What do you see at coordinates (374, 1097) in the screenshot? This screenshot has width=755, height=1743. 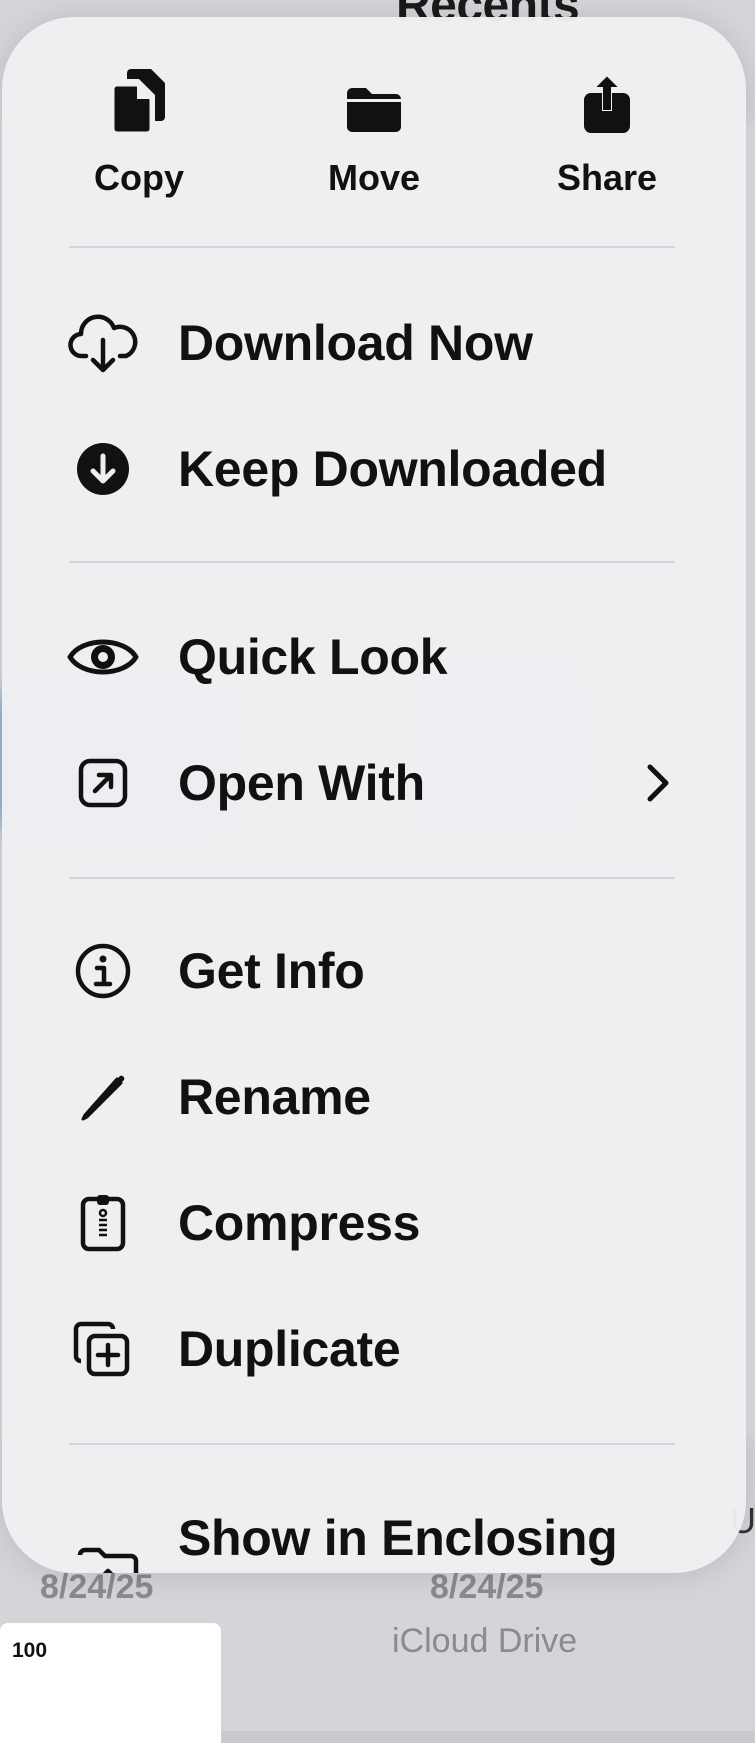 I see `menu-item-rename: Rename` at bounding box center [374, 1097].